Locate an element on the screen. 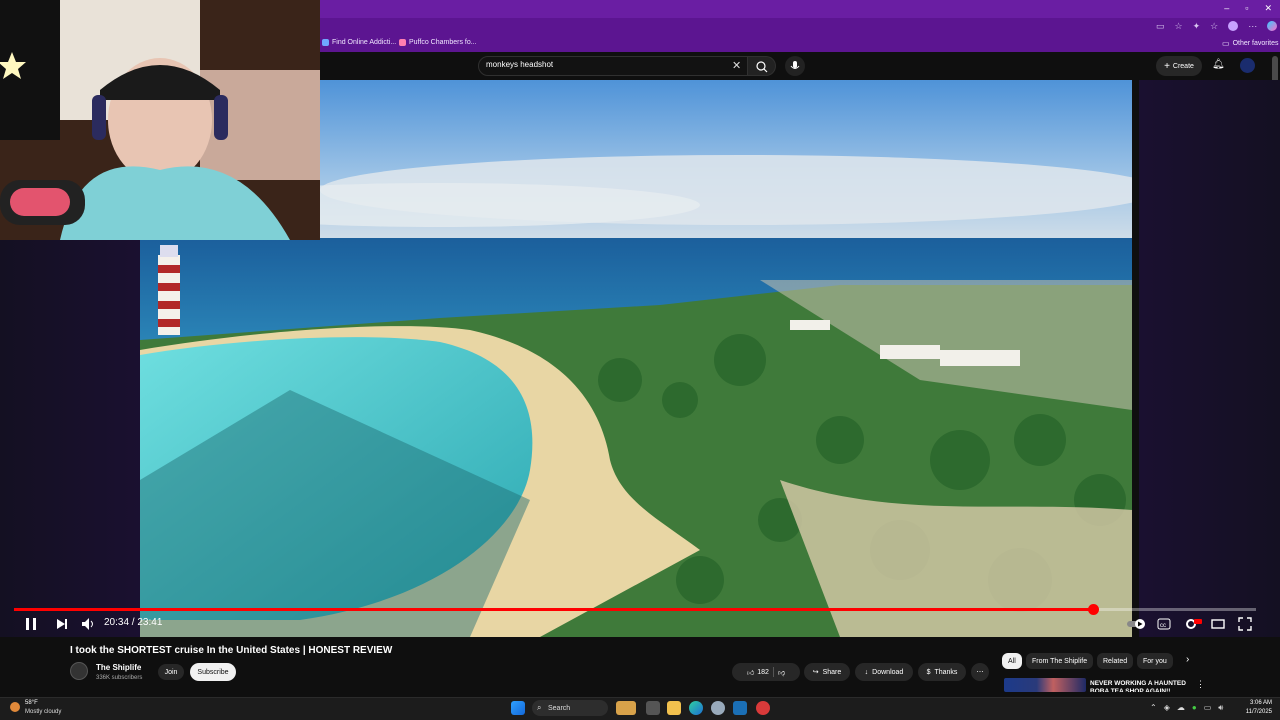  profile-icon is located at coordinates (1233, 26).